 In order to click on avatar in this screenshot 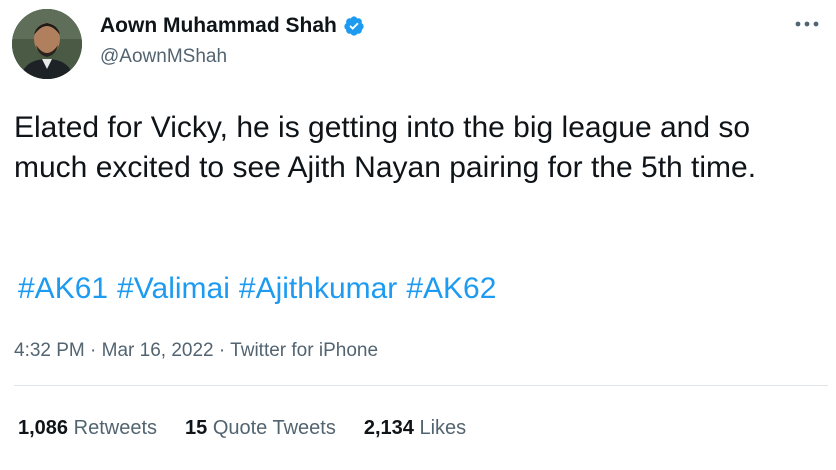, I will do `click(47, 44)`.